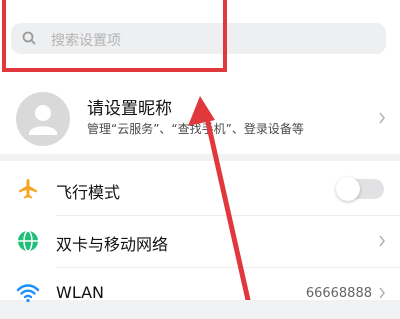  What do you see at coordinates (338, 293) in the screenshot?
I see `wlan-network-name: 66668888` at bounding box center [338, 293].